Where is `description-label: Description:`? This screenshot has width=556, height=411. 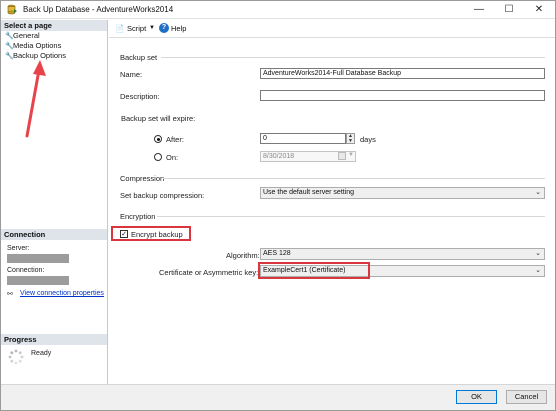 description-label: Description: is located at coordinates (140, 96).